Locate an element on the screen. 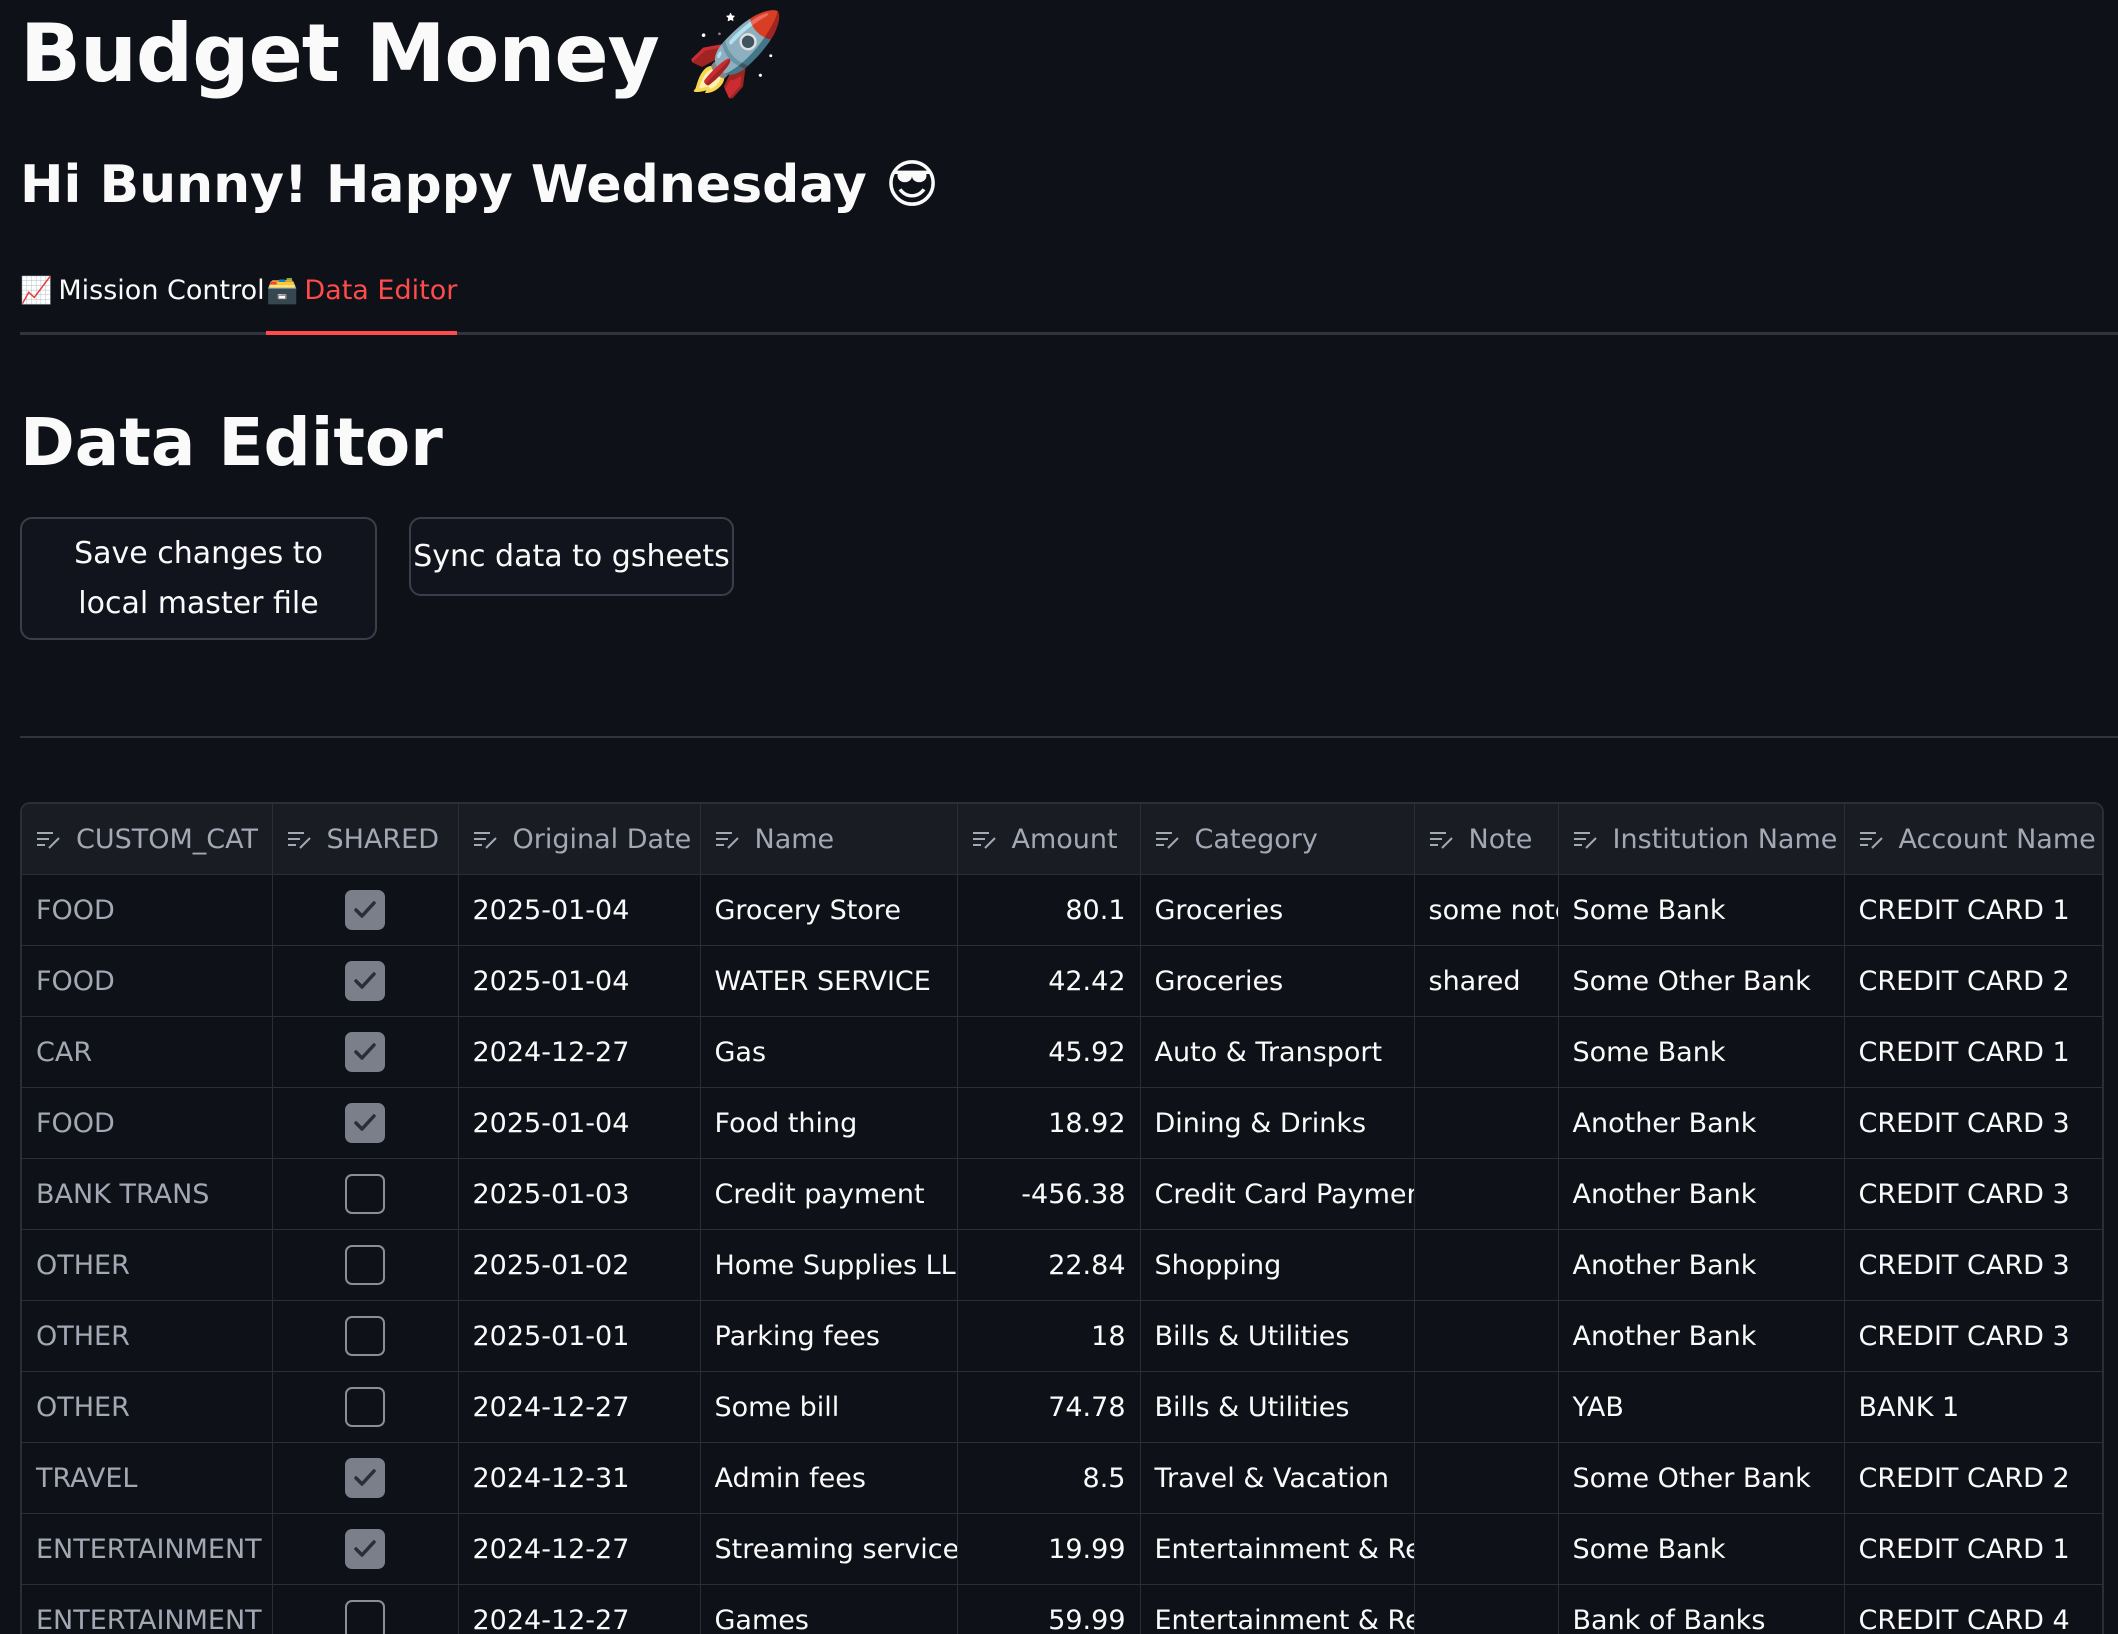 Image resolution: width=2118 pixels, height=1634 pixels. date-cell: 2025-01-02 is located at coordinates (579, 1265).